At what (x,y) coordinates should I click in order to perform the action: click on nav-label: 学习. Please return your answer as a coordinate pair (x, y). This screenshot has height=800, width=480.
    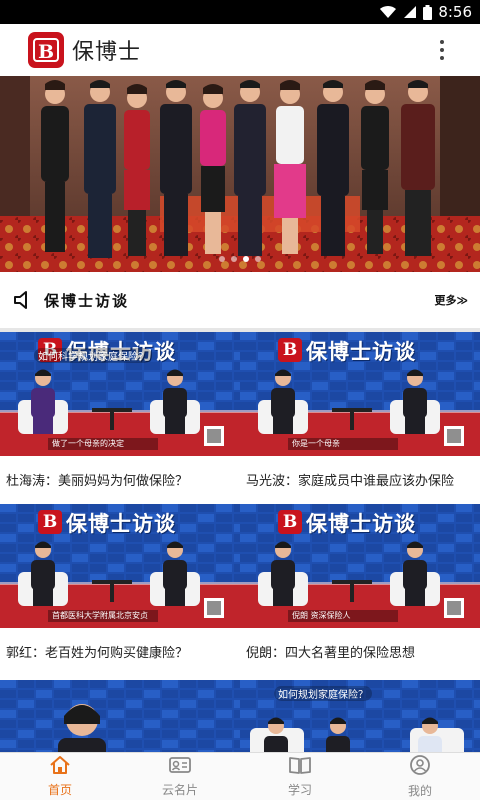
    Looking at the image, I should click on (299, 790).